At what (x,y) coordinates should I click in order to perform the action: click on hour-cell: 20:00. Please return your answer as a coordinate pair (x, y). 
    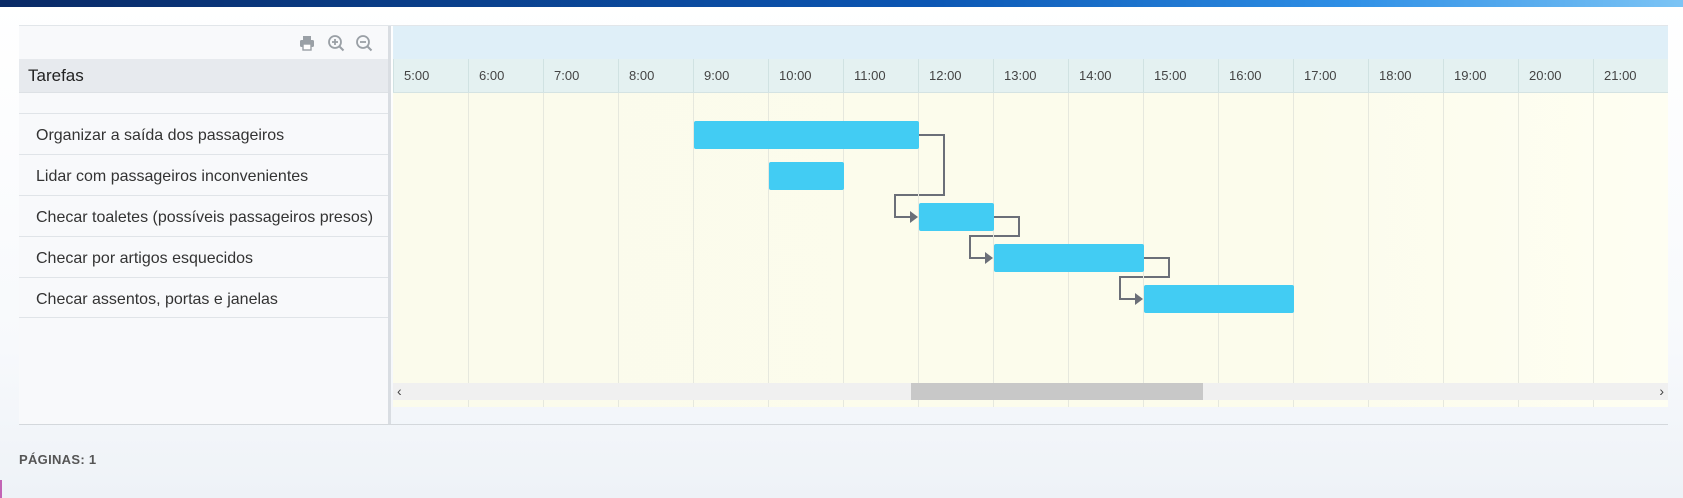
    Looking at the image, I should click on (1555, 75).